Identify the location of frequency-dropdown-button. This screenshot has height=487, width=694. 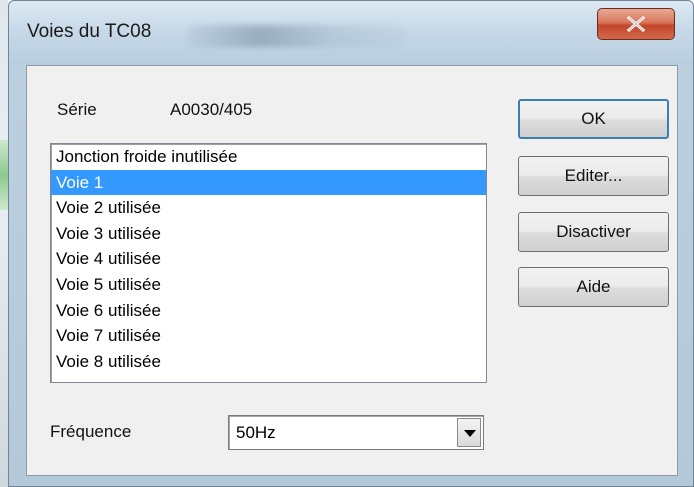
(469, 432).